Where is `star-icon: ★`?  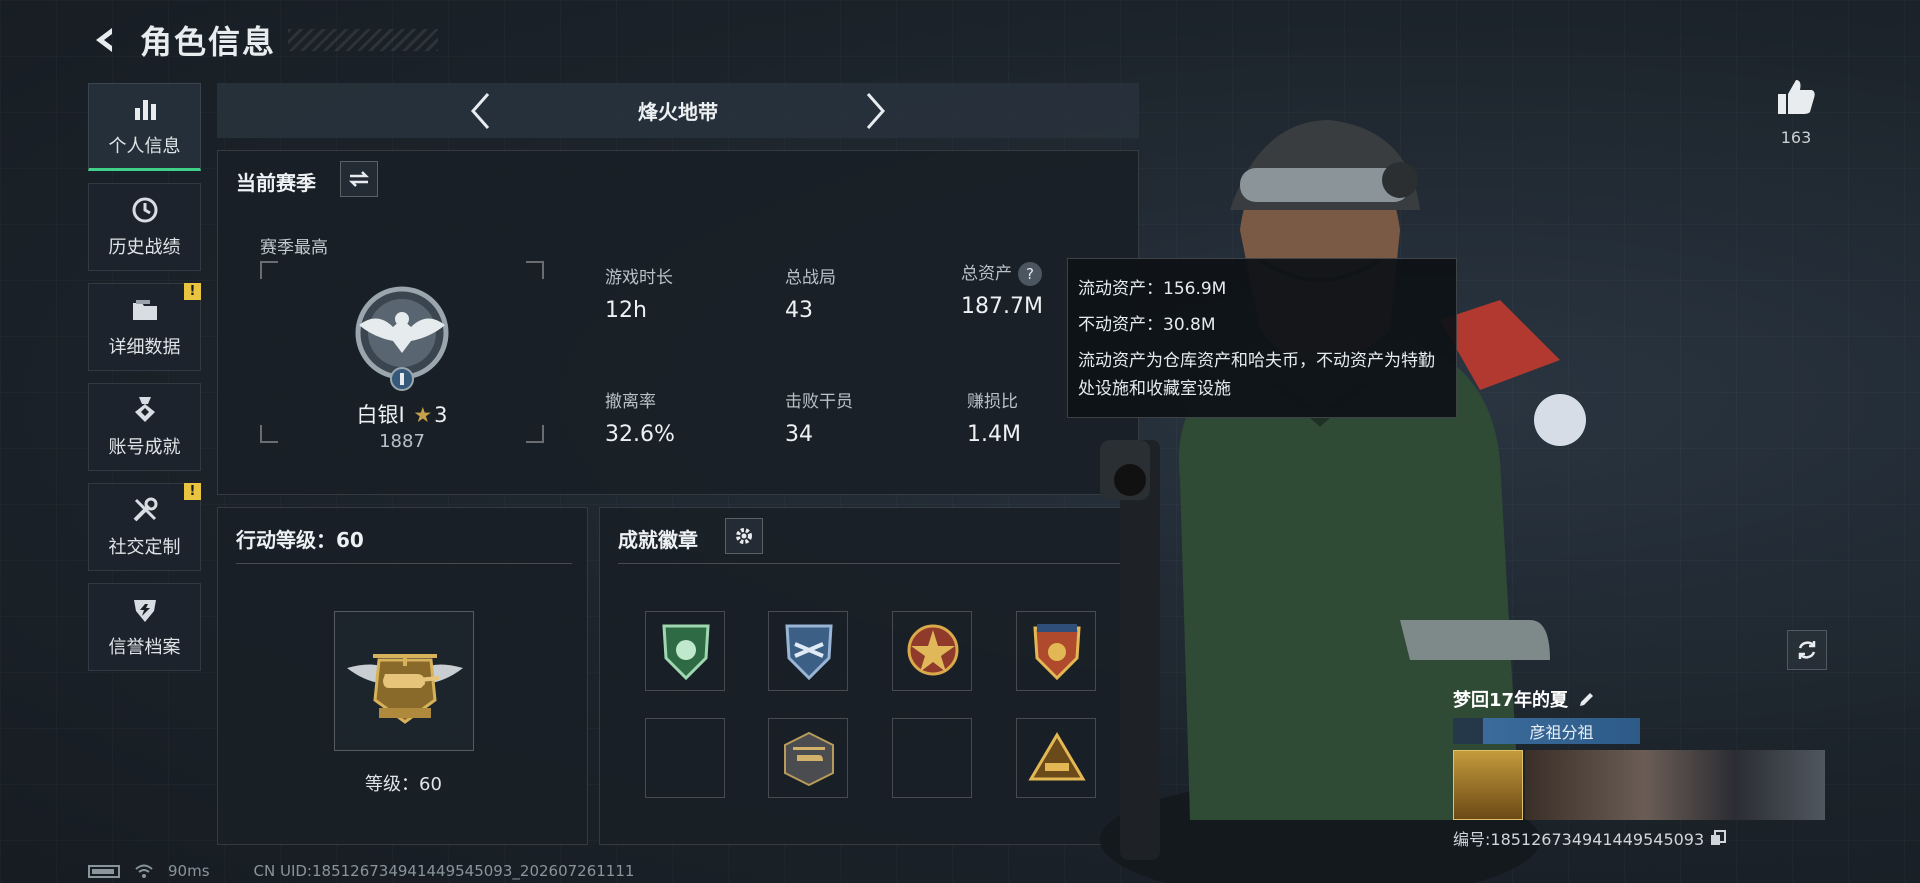
star-icon: ★ is located at coordinates (423, 415).